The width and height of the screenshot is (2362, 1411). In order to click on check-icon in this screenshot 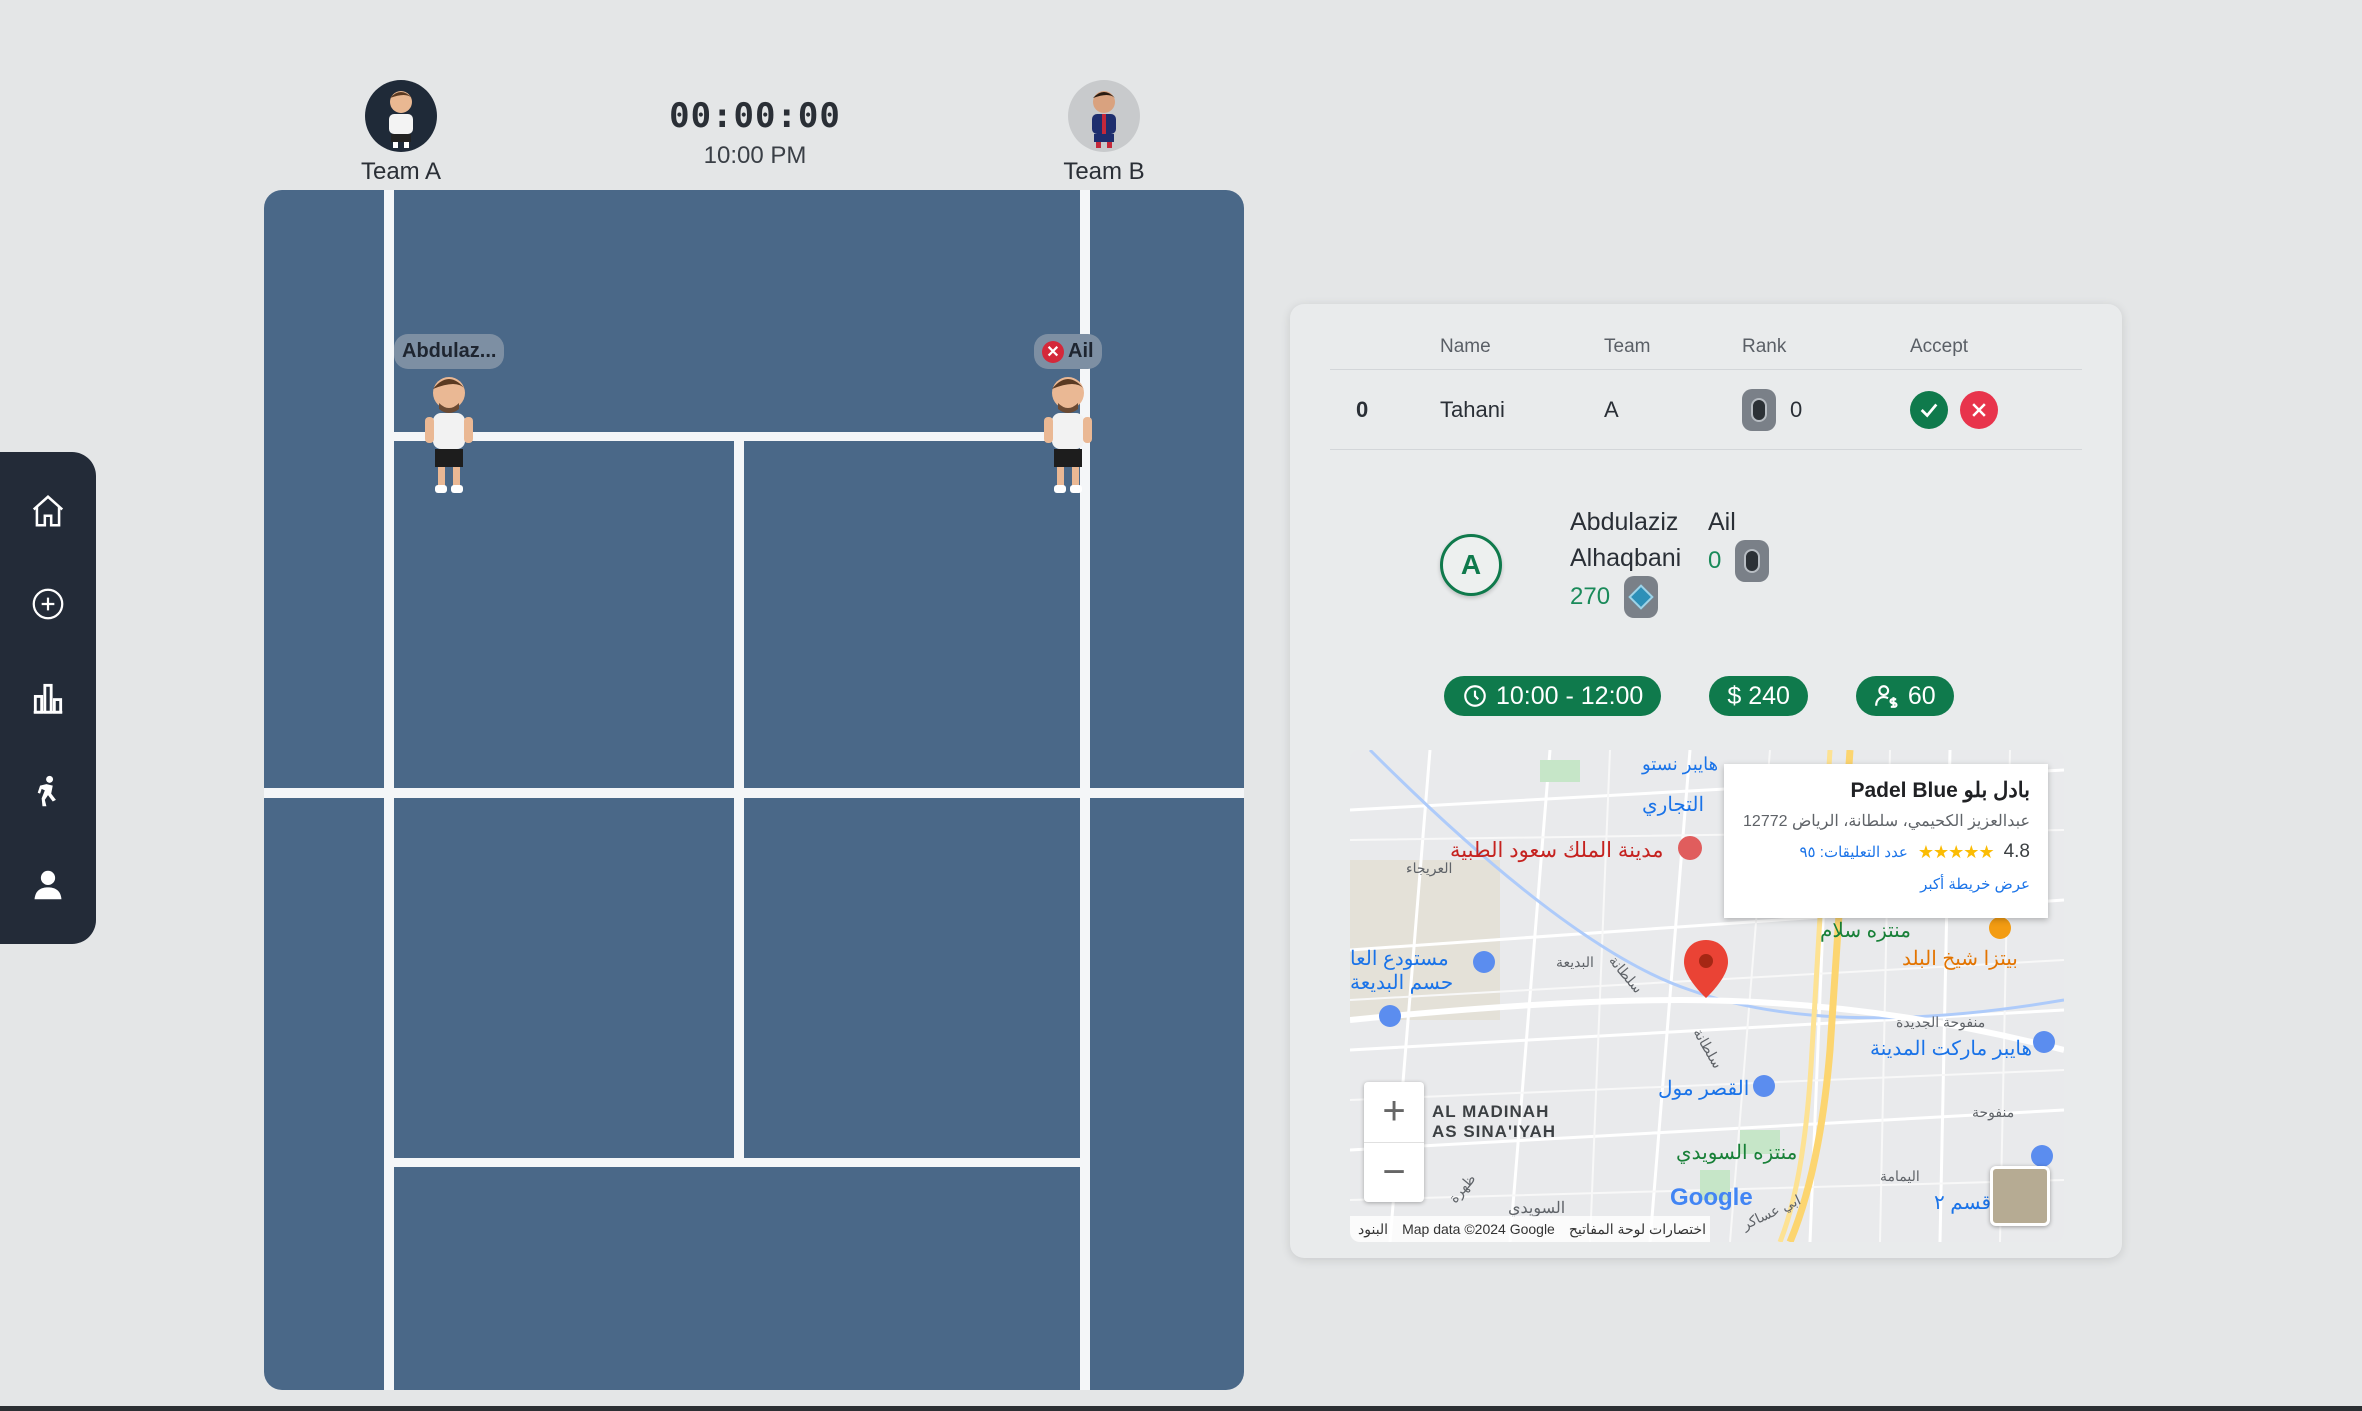, I will do `click(1929, 410)`.